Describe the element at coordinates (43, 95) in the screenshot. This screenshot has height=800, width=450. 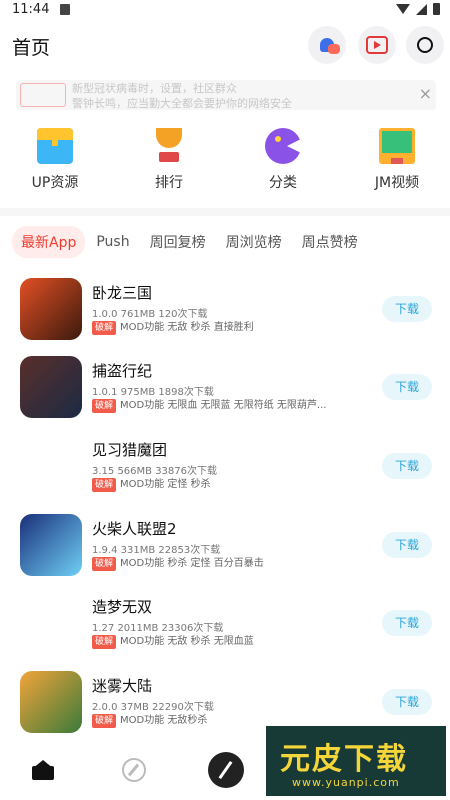
I see `banner-tag` at that location.